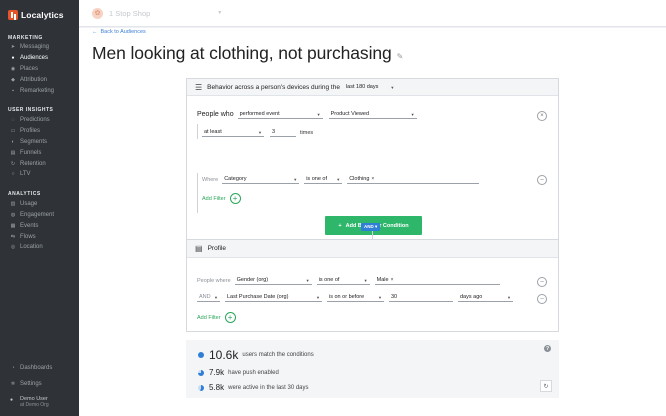  What do you see at coordinates (13, 204) in the screenshot?
I see `usage-icon: ▥` at bounding box center [13, 204].